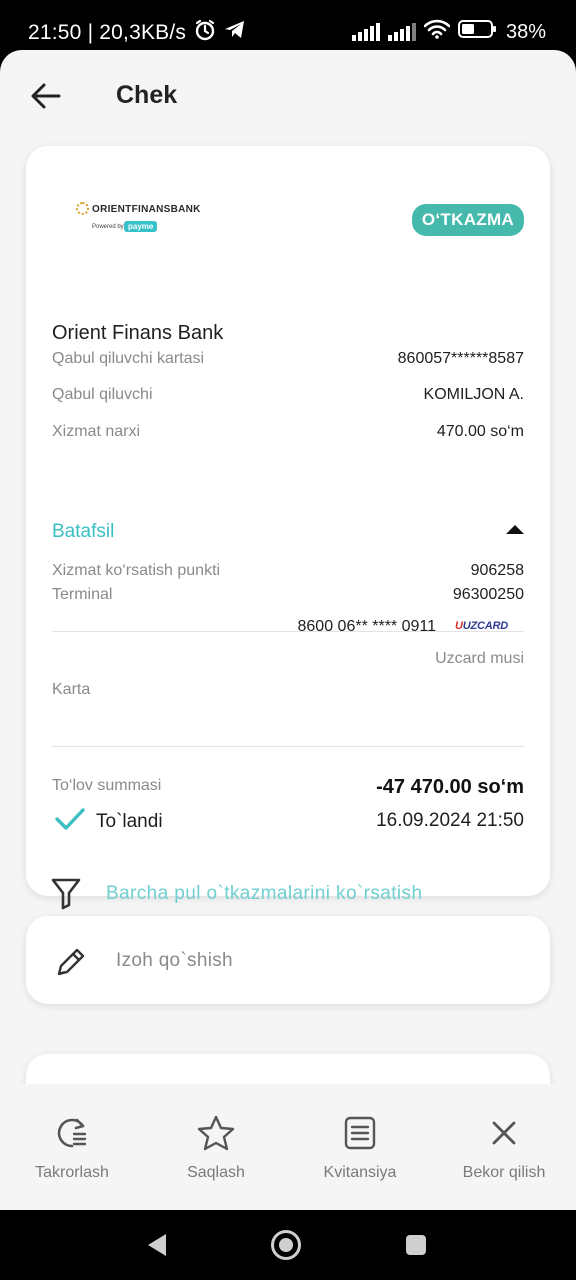  What do you see at coordinates (66, 893) in the screenshot?
I see `filter-icon` at bounding box center [66, 893].